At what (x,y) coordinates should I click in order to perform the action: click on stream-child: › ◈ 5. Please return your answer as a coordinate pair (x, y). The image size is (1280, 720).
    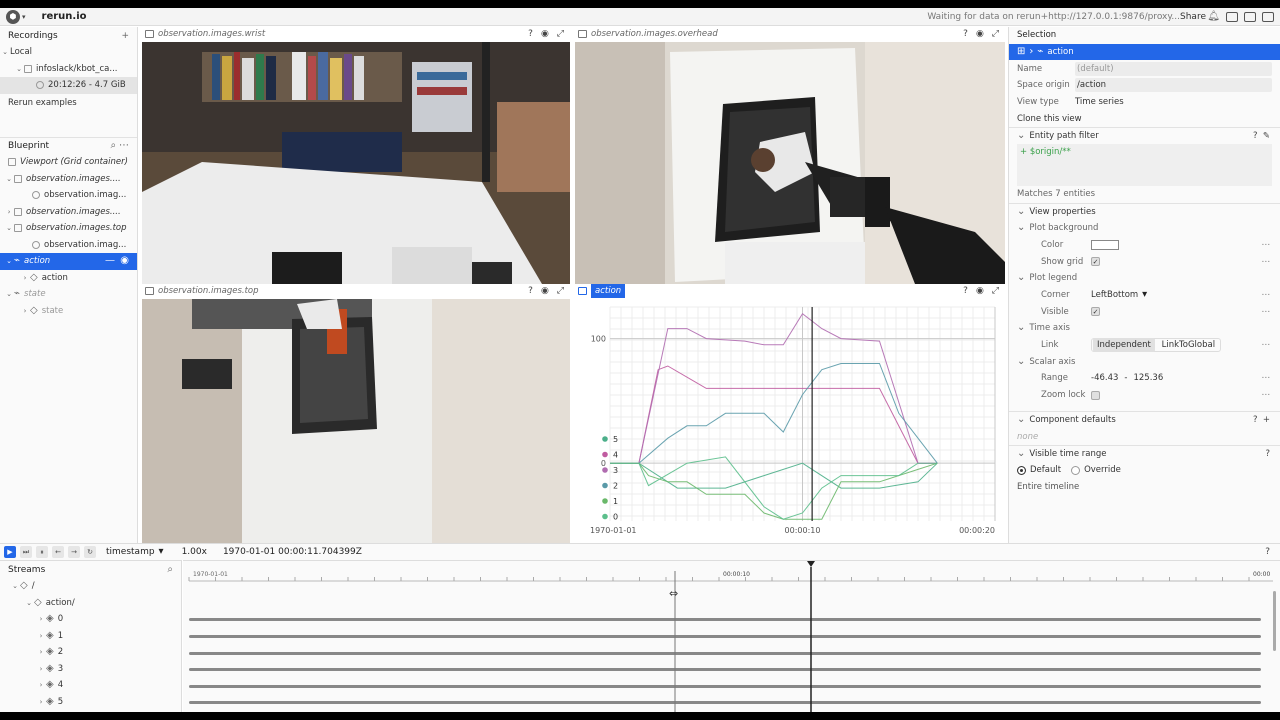
    Looking at the image, I should click on (90, 702).